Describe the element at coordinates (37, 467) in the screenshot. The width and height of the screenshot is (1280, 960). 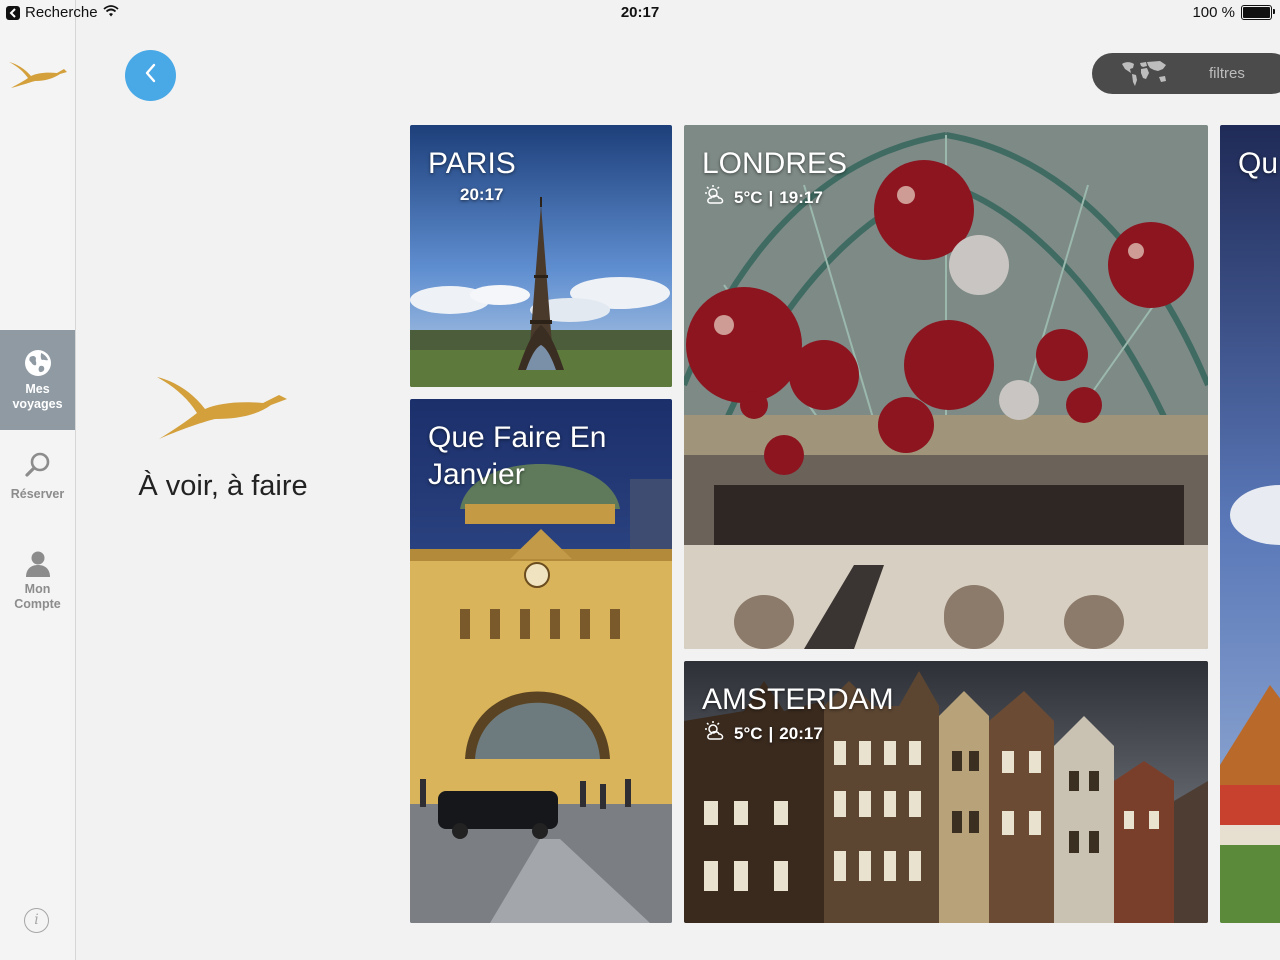
I see `search-icon` at that location.